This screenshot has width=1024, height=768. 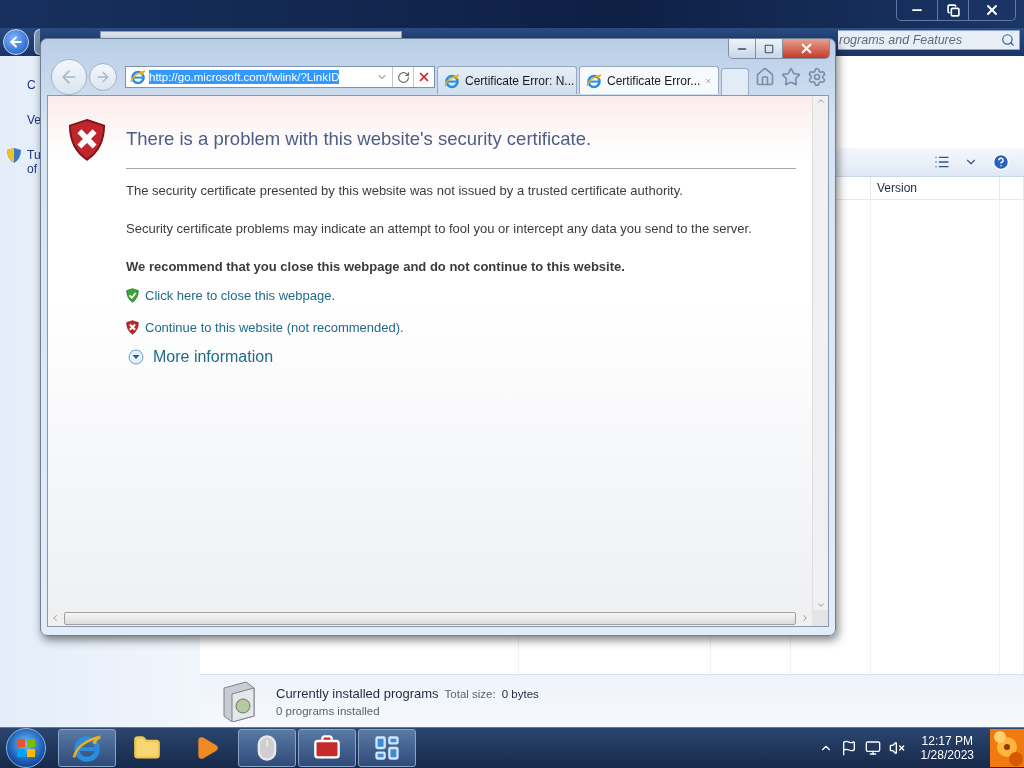 I want to click on maximize-button, so click(x=768, y=48).